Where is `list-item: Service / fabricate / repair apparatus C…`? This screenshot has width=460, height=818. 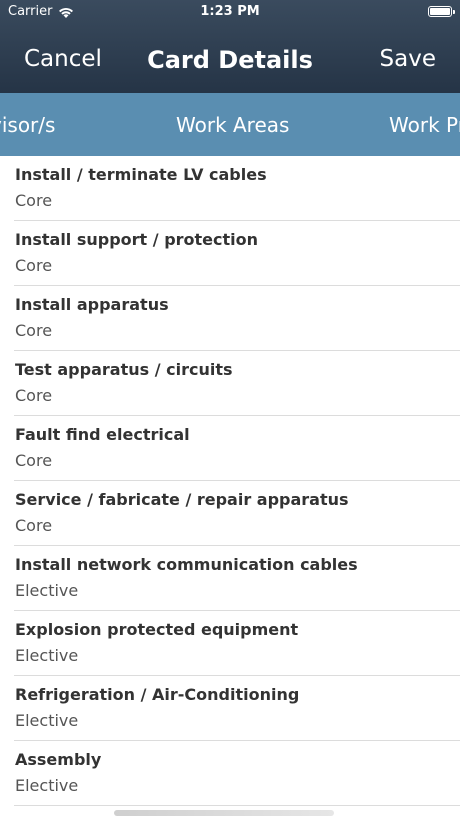 list-item: Service / fabricate / repair apparatus C… is located at coordinates (237, 513).